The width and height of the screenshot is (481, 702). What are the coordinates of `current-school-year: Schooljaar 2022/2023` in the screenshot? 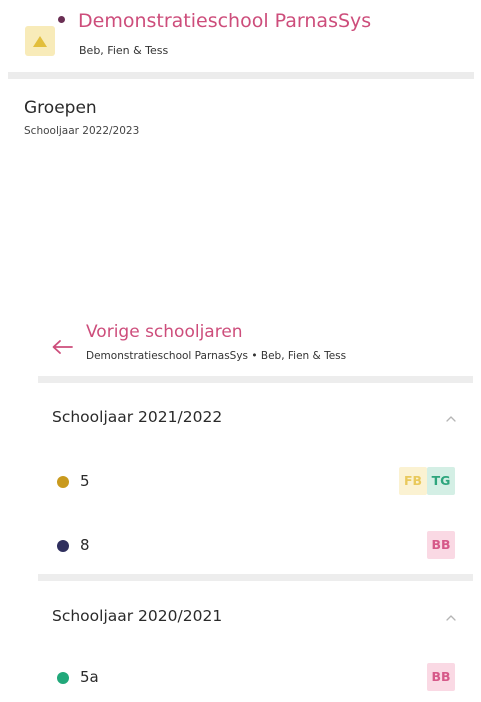 It's located at (82, 131).